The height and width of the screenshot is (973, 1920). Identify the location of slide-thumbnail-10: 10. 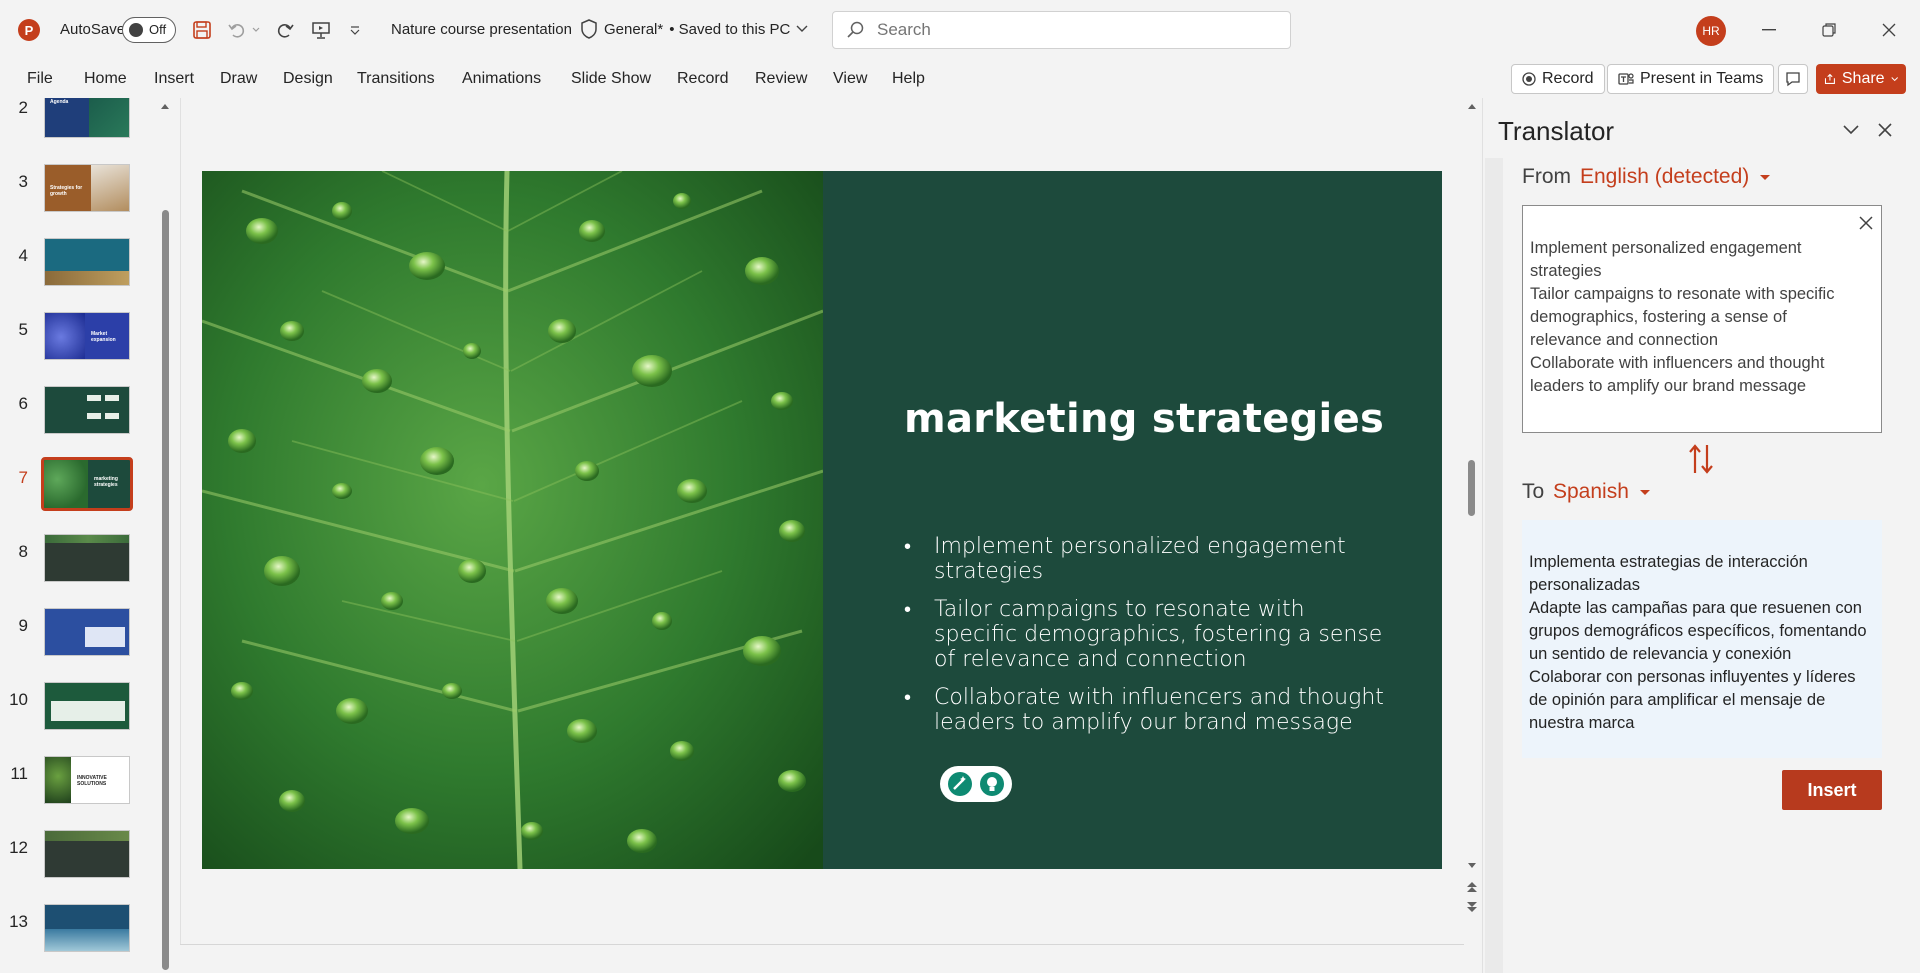
(70, 710).